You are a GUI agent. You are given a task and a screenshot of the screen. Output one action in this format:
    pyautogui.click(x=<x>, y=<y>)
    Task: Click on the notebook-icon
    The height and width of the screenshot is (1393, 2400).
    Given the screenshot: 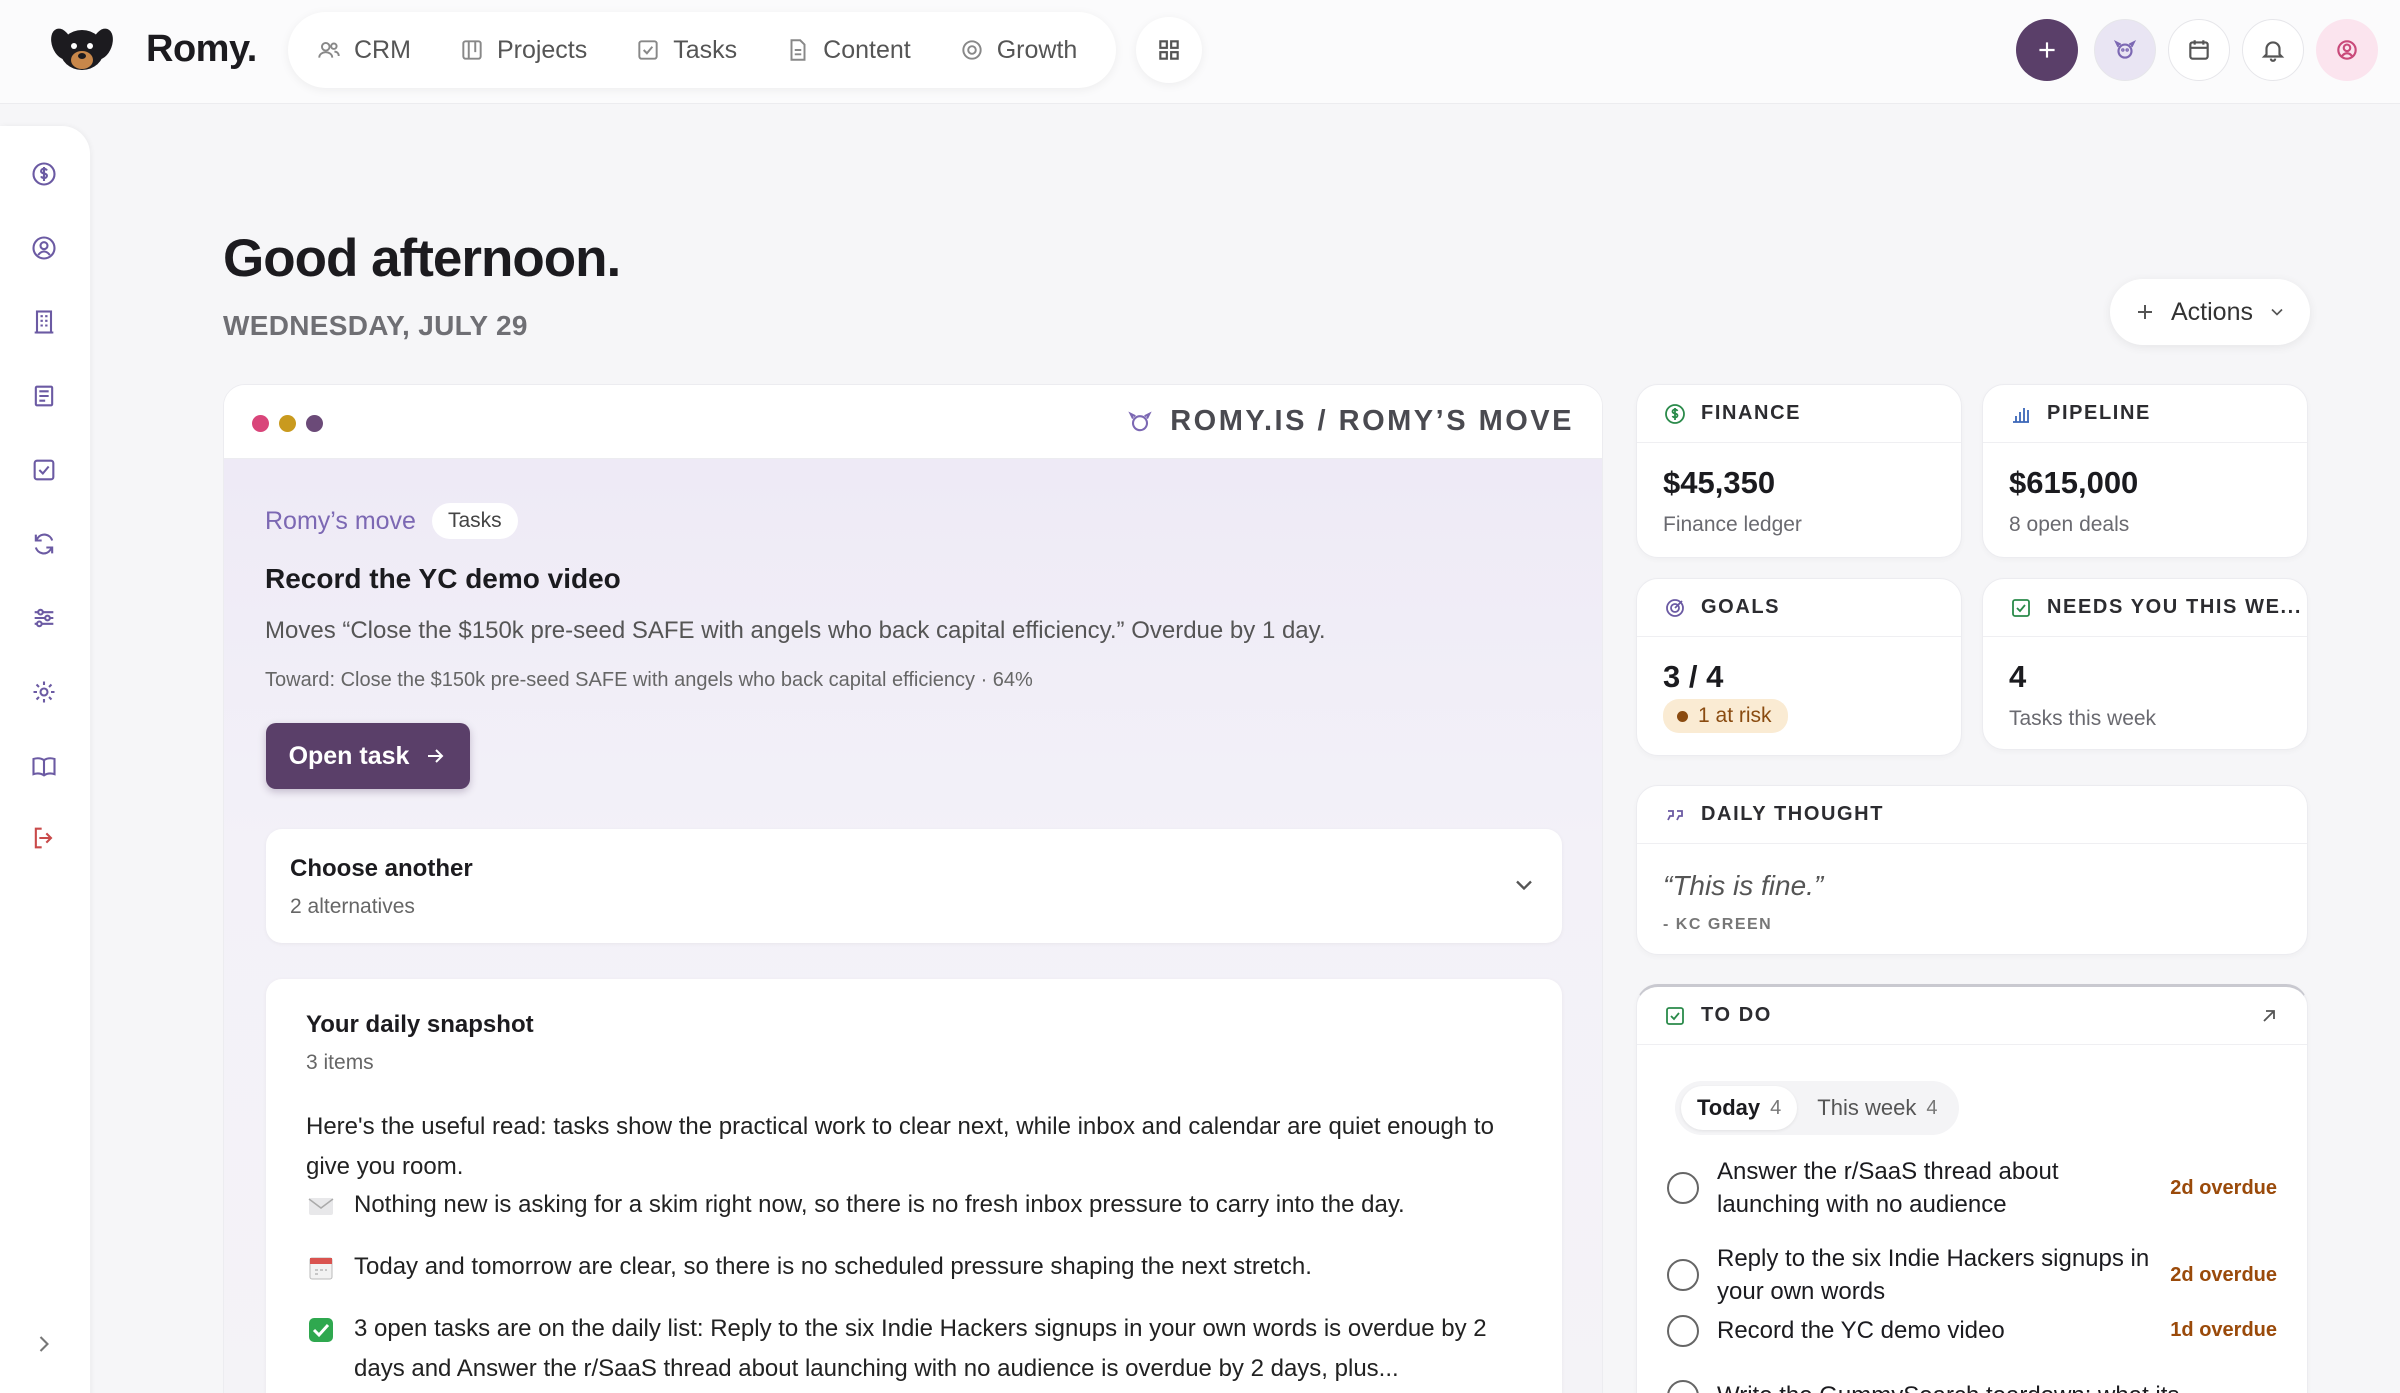 What is the action you would take?
    pyautogui.click(x=44, y=396)
    